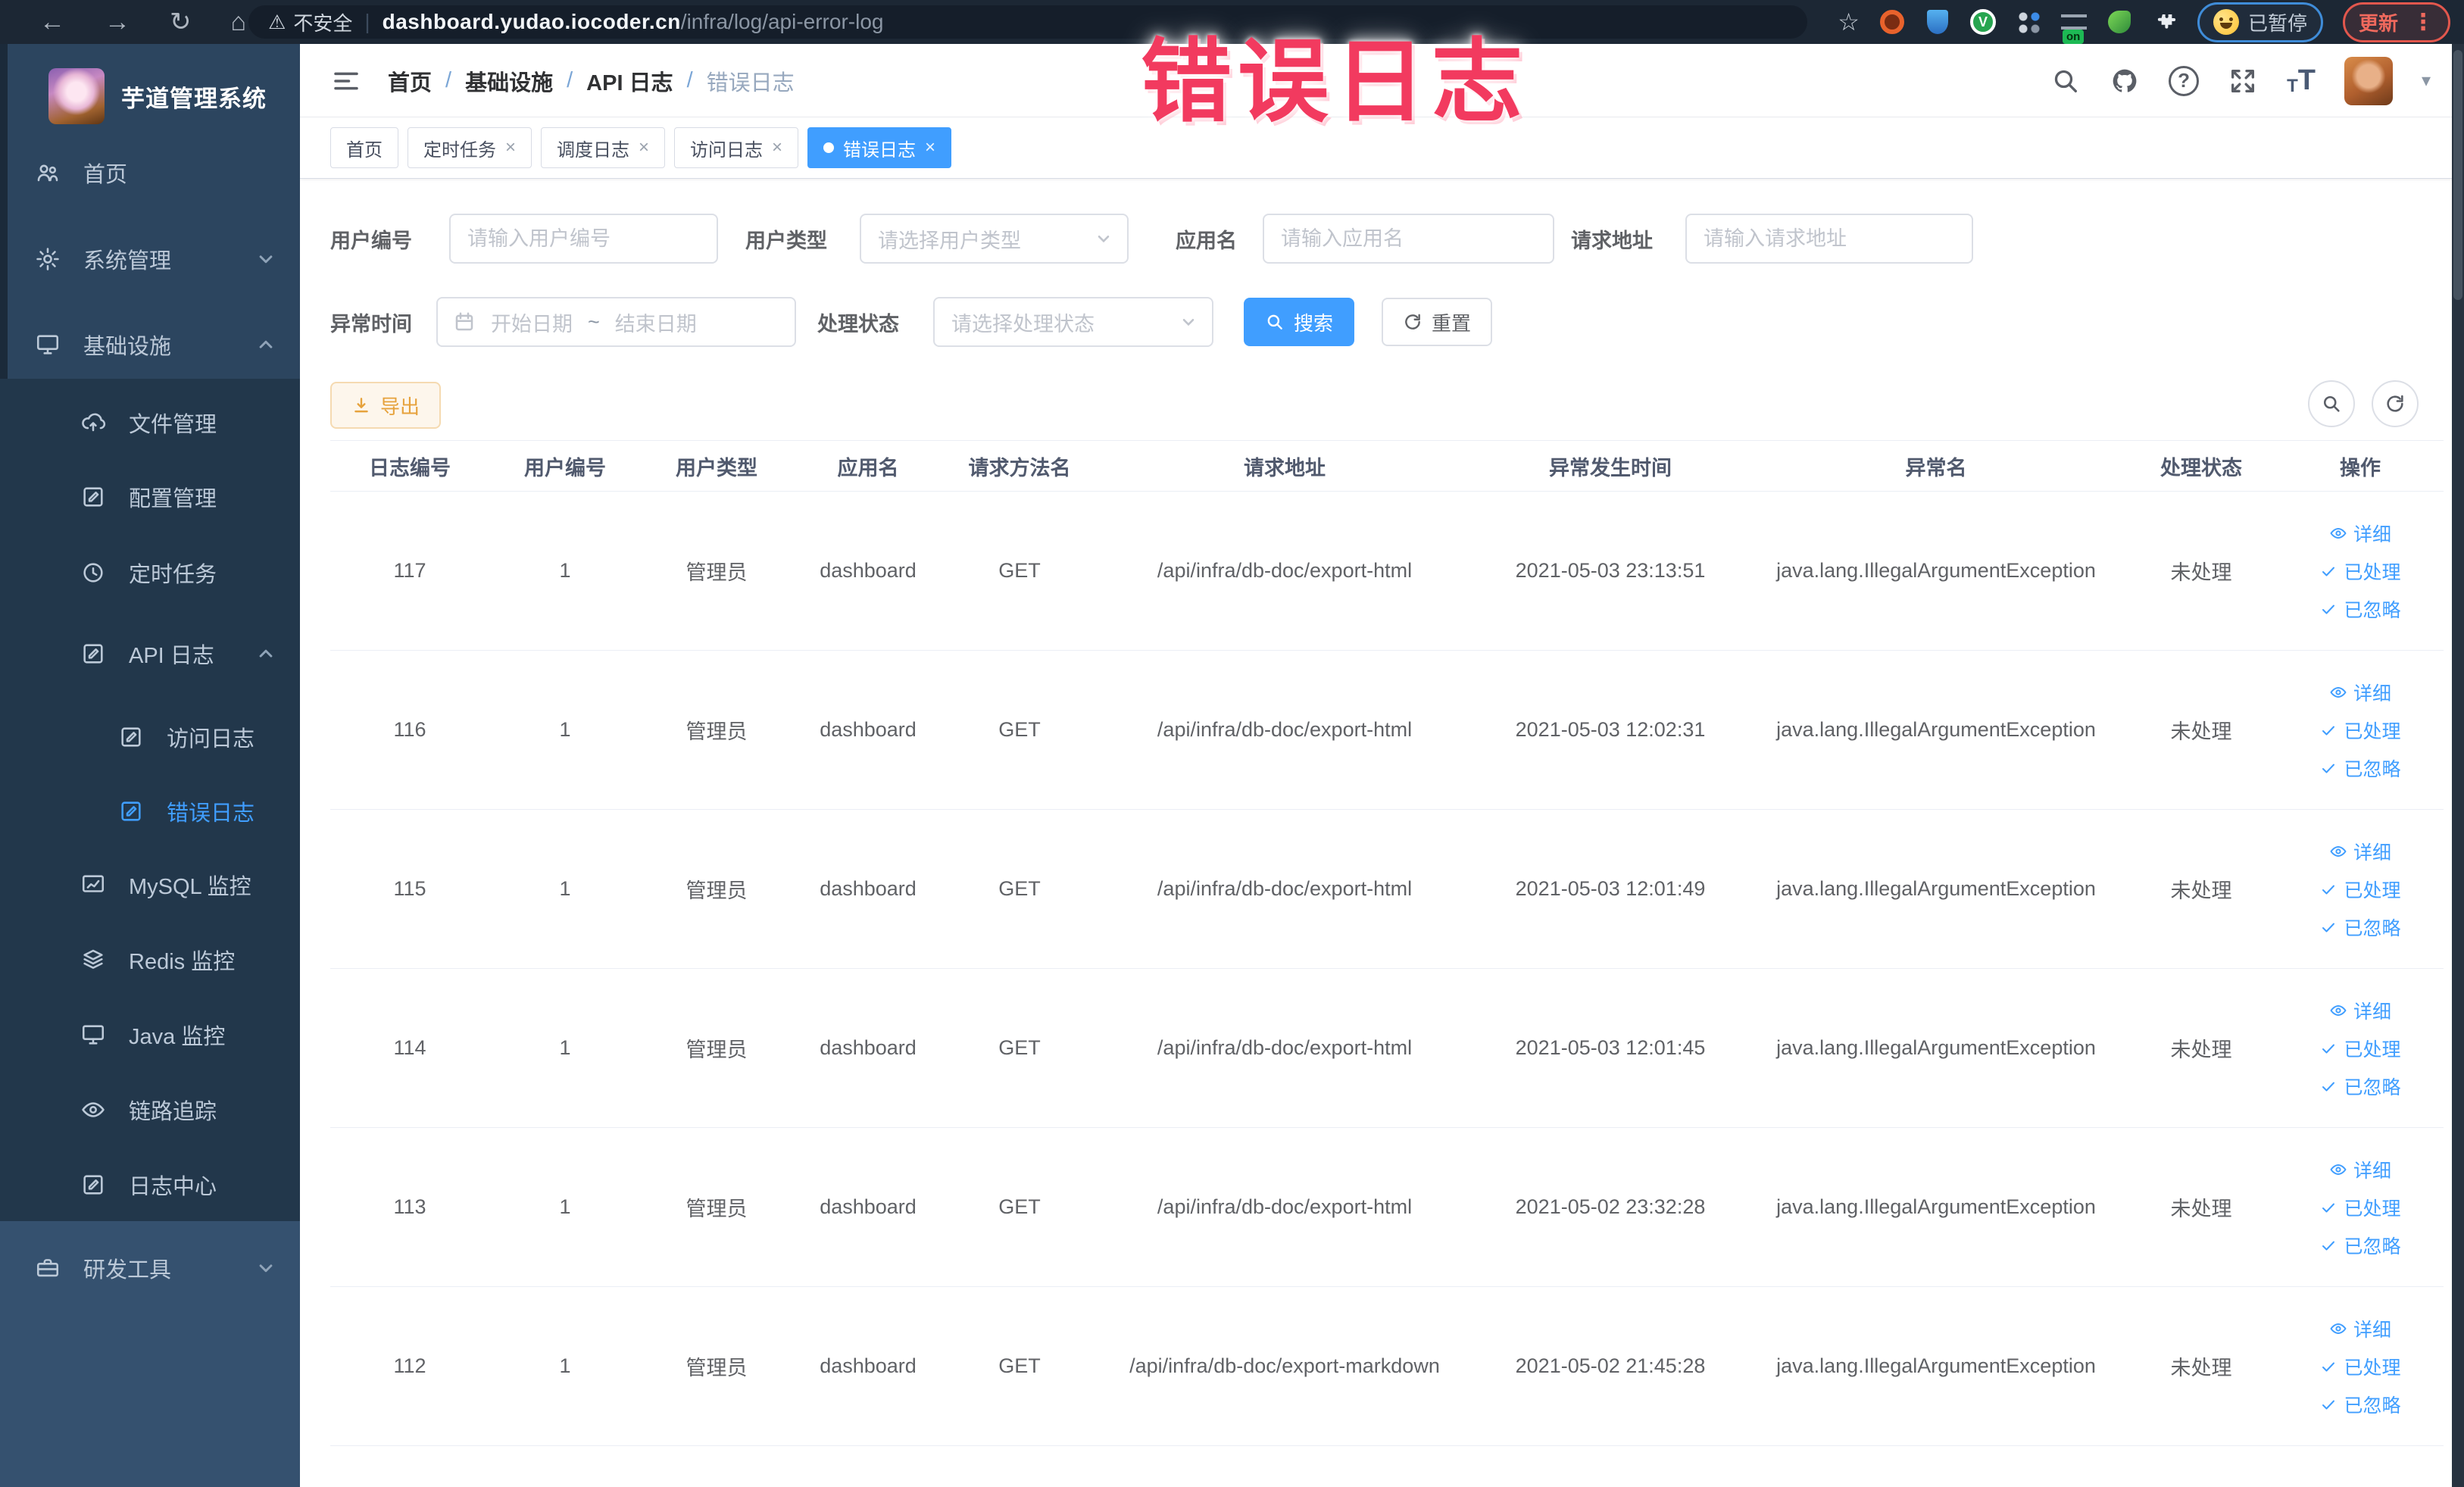 The image size is (2464, 1487). I want to click on toggle-search-button, so click(2331, 403).